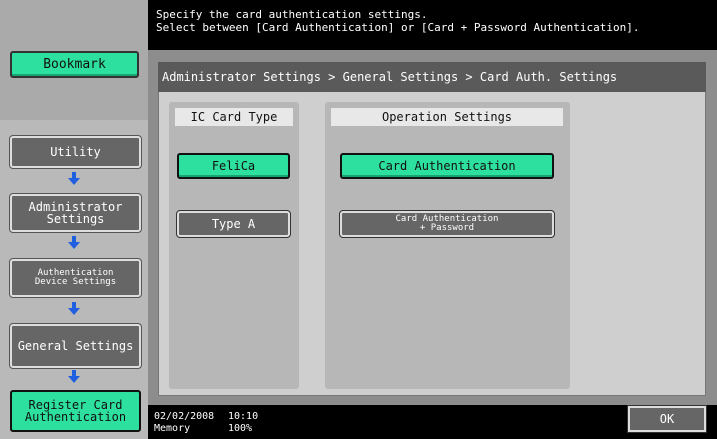 The image size is (717, 439). I want to click on card-authentication-label: Card Authentication, so click(447, 166).